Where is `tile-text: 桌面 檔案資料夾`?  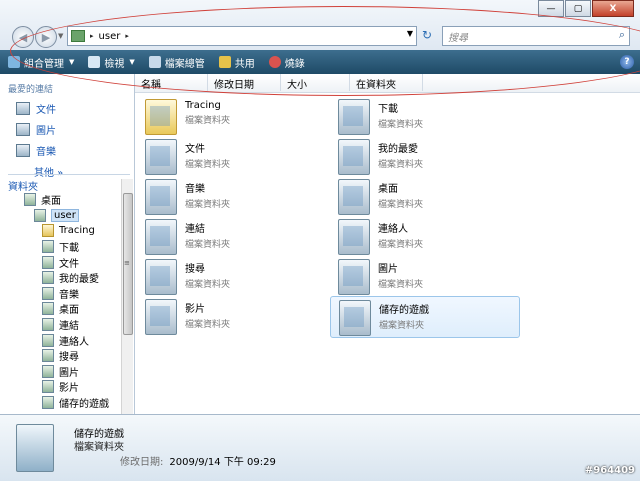
tile-text: 桌面 檔案資料夾 is located at coordinates (400, 193).